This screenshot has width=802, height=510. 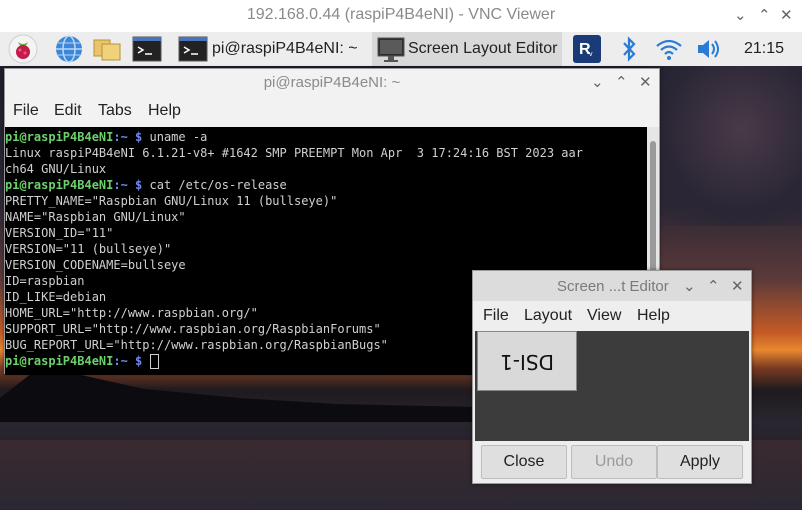 What do you see at coordinates (740, 15) in the screenshot?
I see `minimize-icon: ⌄` at bounding box center [740, 15].